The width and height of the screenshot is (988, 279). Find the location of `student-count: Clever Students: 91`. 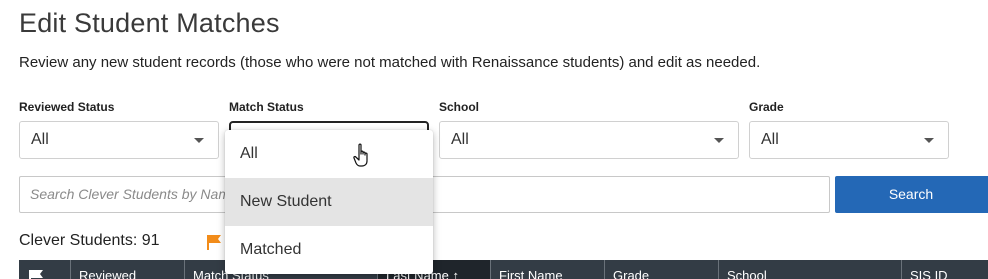

student-count: Clever Students: 91 is located at coordinates (89, 240).